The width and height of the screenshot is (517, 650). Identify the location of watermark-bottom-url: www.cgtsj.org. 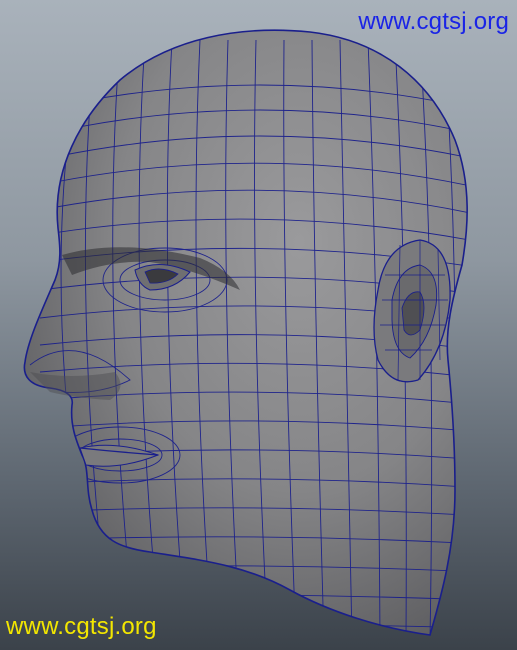
(81, 626).